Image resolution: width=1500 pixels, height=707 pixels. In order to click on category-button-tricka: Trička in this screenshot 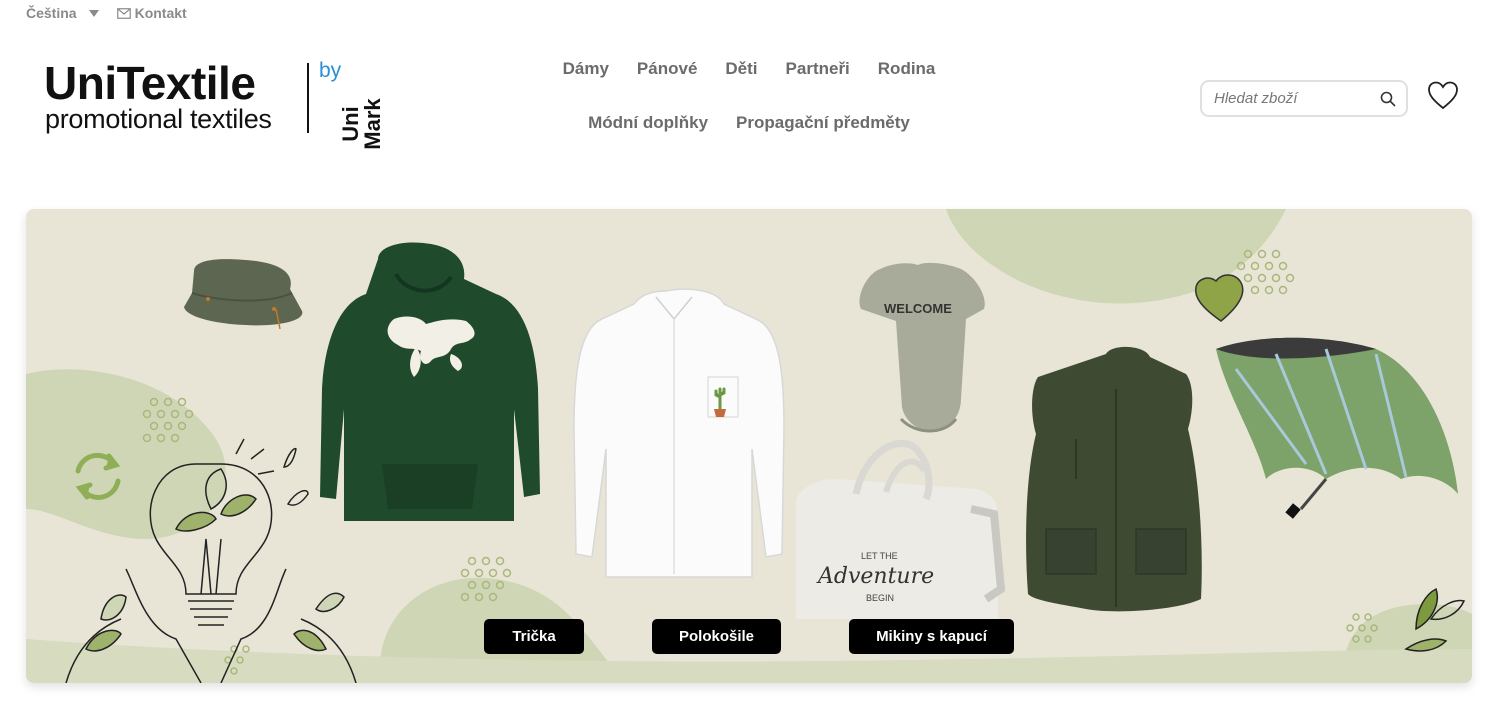, I will do `click(534, 636)`.